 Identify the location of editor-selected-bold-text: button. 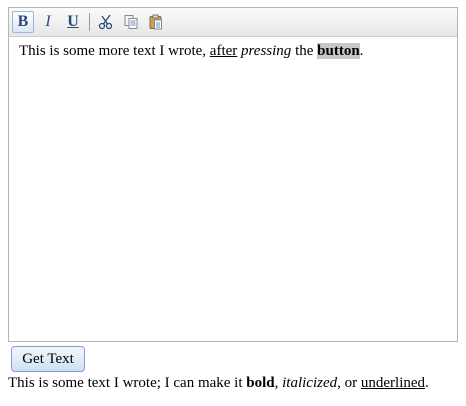
(338, 51).